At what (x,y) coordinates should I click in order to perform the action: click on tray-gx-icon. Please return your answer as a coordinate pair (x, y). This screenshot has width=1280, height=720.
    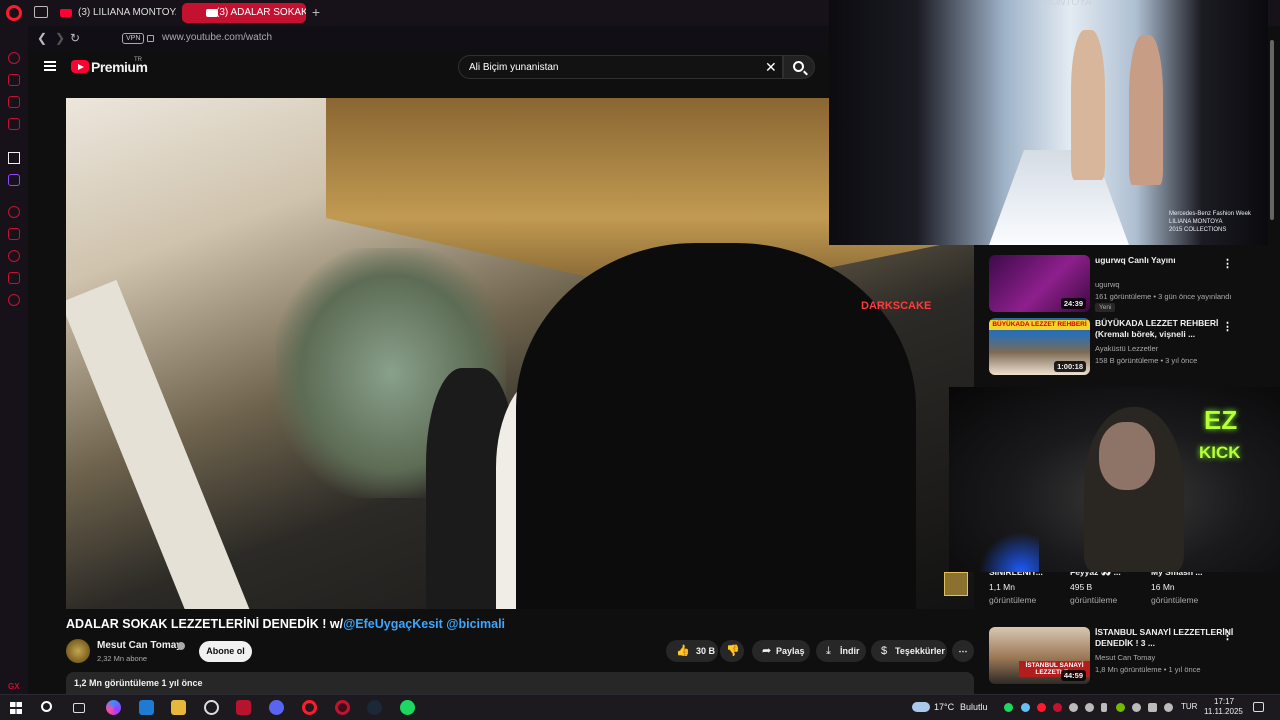
    Looking at the image, I should click on (1057, 707).